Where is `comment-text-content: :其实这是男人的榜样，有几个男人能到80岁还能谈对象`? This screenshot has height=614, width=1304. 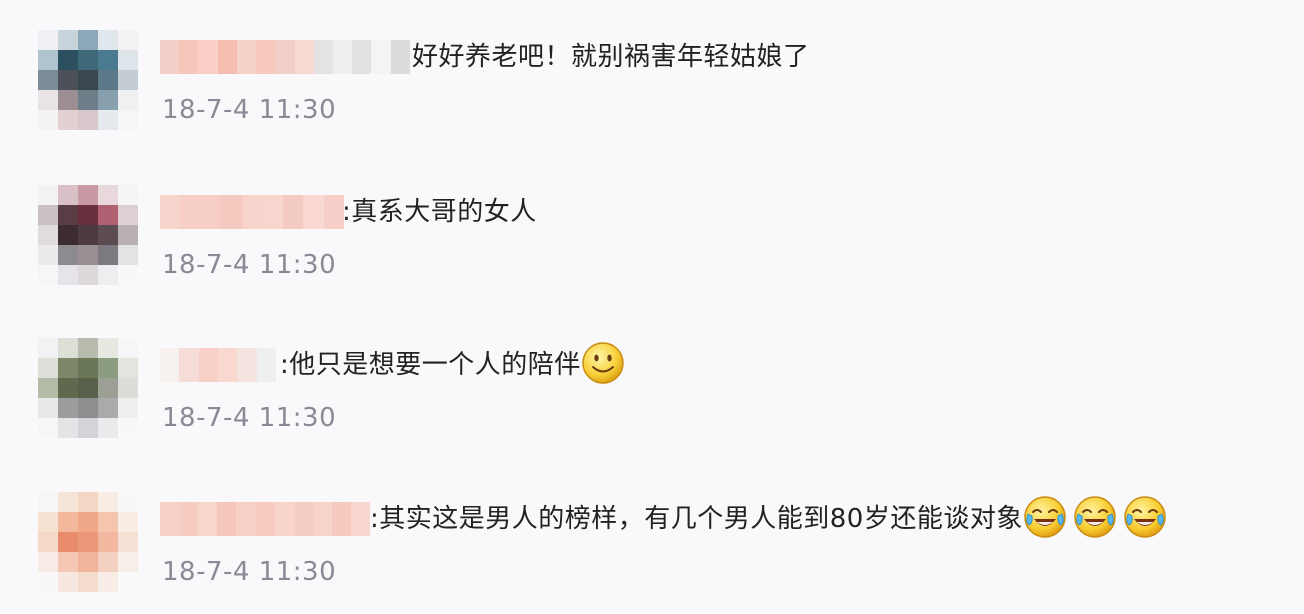
comment-text-content: :其实这是男人的榜样，有几个男人能到80岁还能谈对象 is located at coordinates (696, 519).